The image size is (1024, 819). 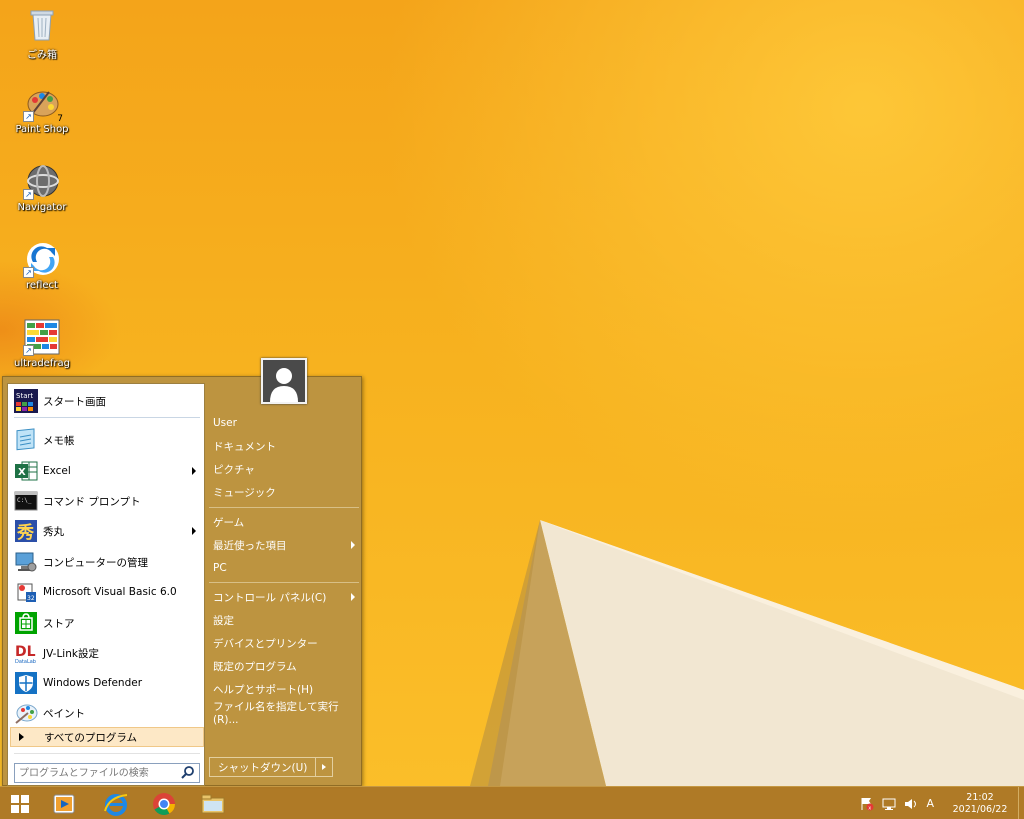 What do you see at coordinates (270, 597) in the screenshot?
I see `right-item-label: コントロール パネル(C)` at bounding box center [270, 597].